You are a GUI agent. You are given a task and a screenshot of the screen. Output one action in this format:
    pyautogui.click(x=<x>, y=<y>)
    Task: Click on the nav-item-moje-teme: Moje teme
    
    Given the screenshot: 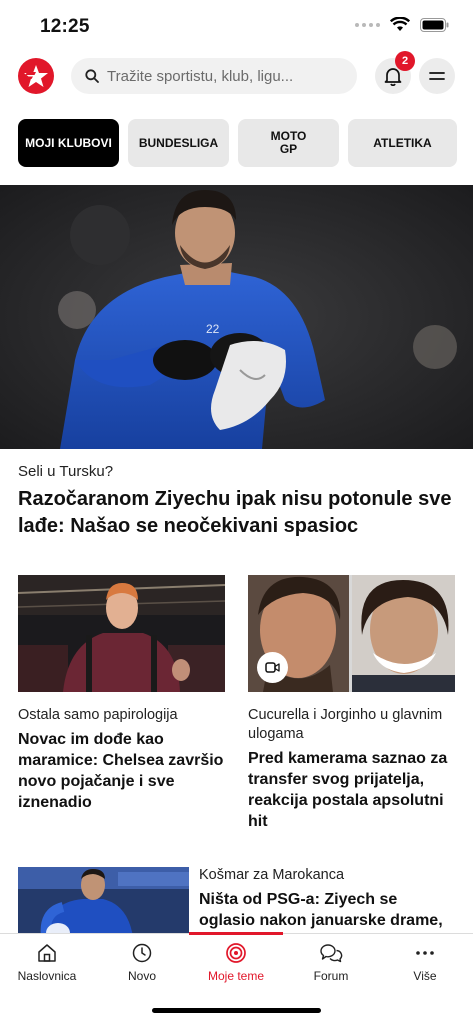 What is the action you would take?
    pyautogui.click(x=236, y=962)
    